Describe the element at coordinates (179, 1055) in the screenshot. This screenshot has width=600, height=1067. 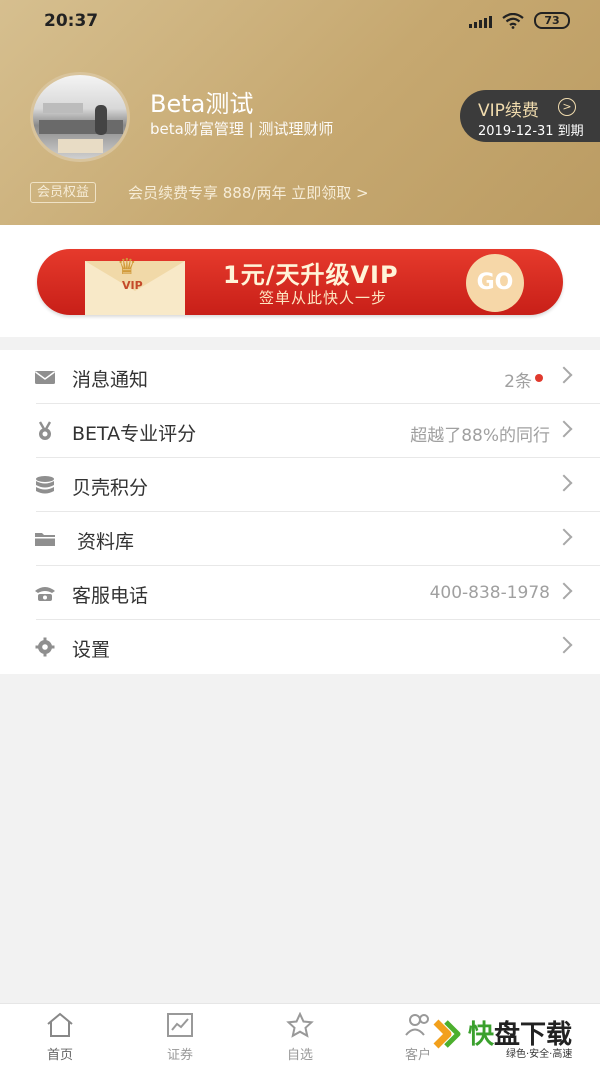
I see `tab-label: 证券` at that location.